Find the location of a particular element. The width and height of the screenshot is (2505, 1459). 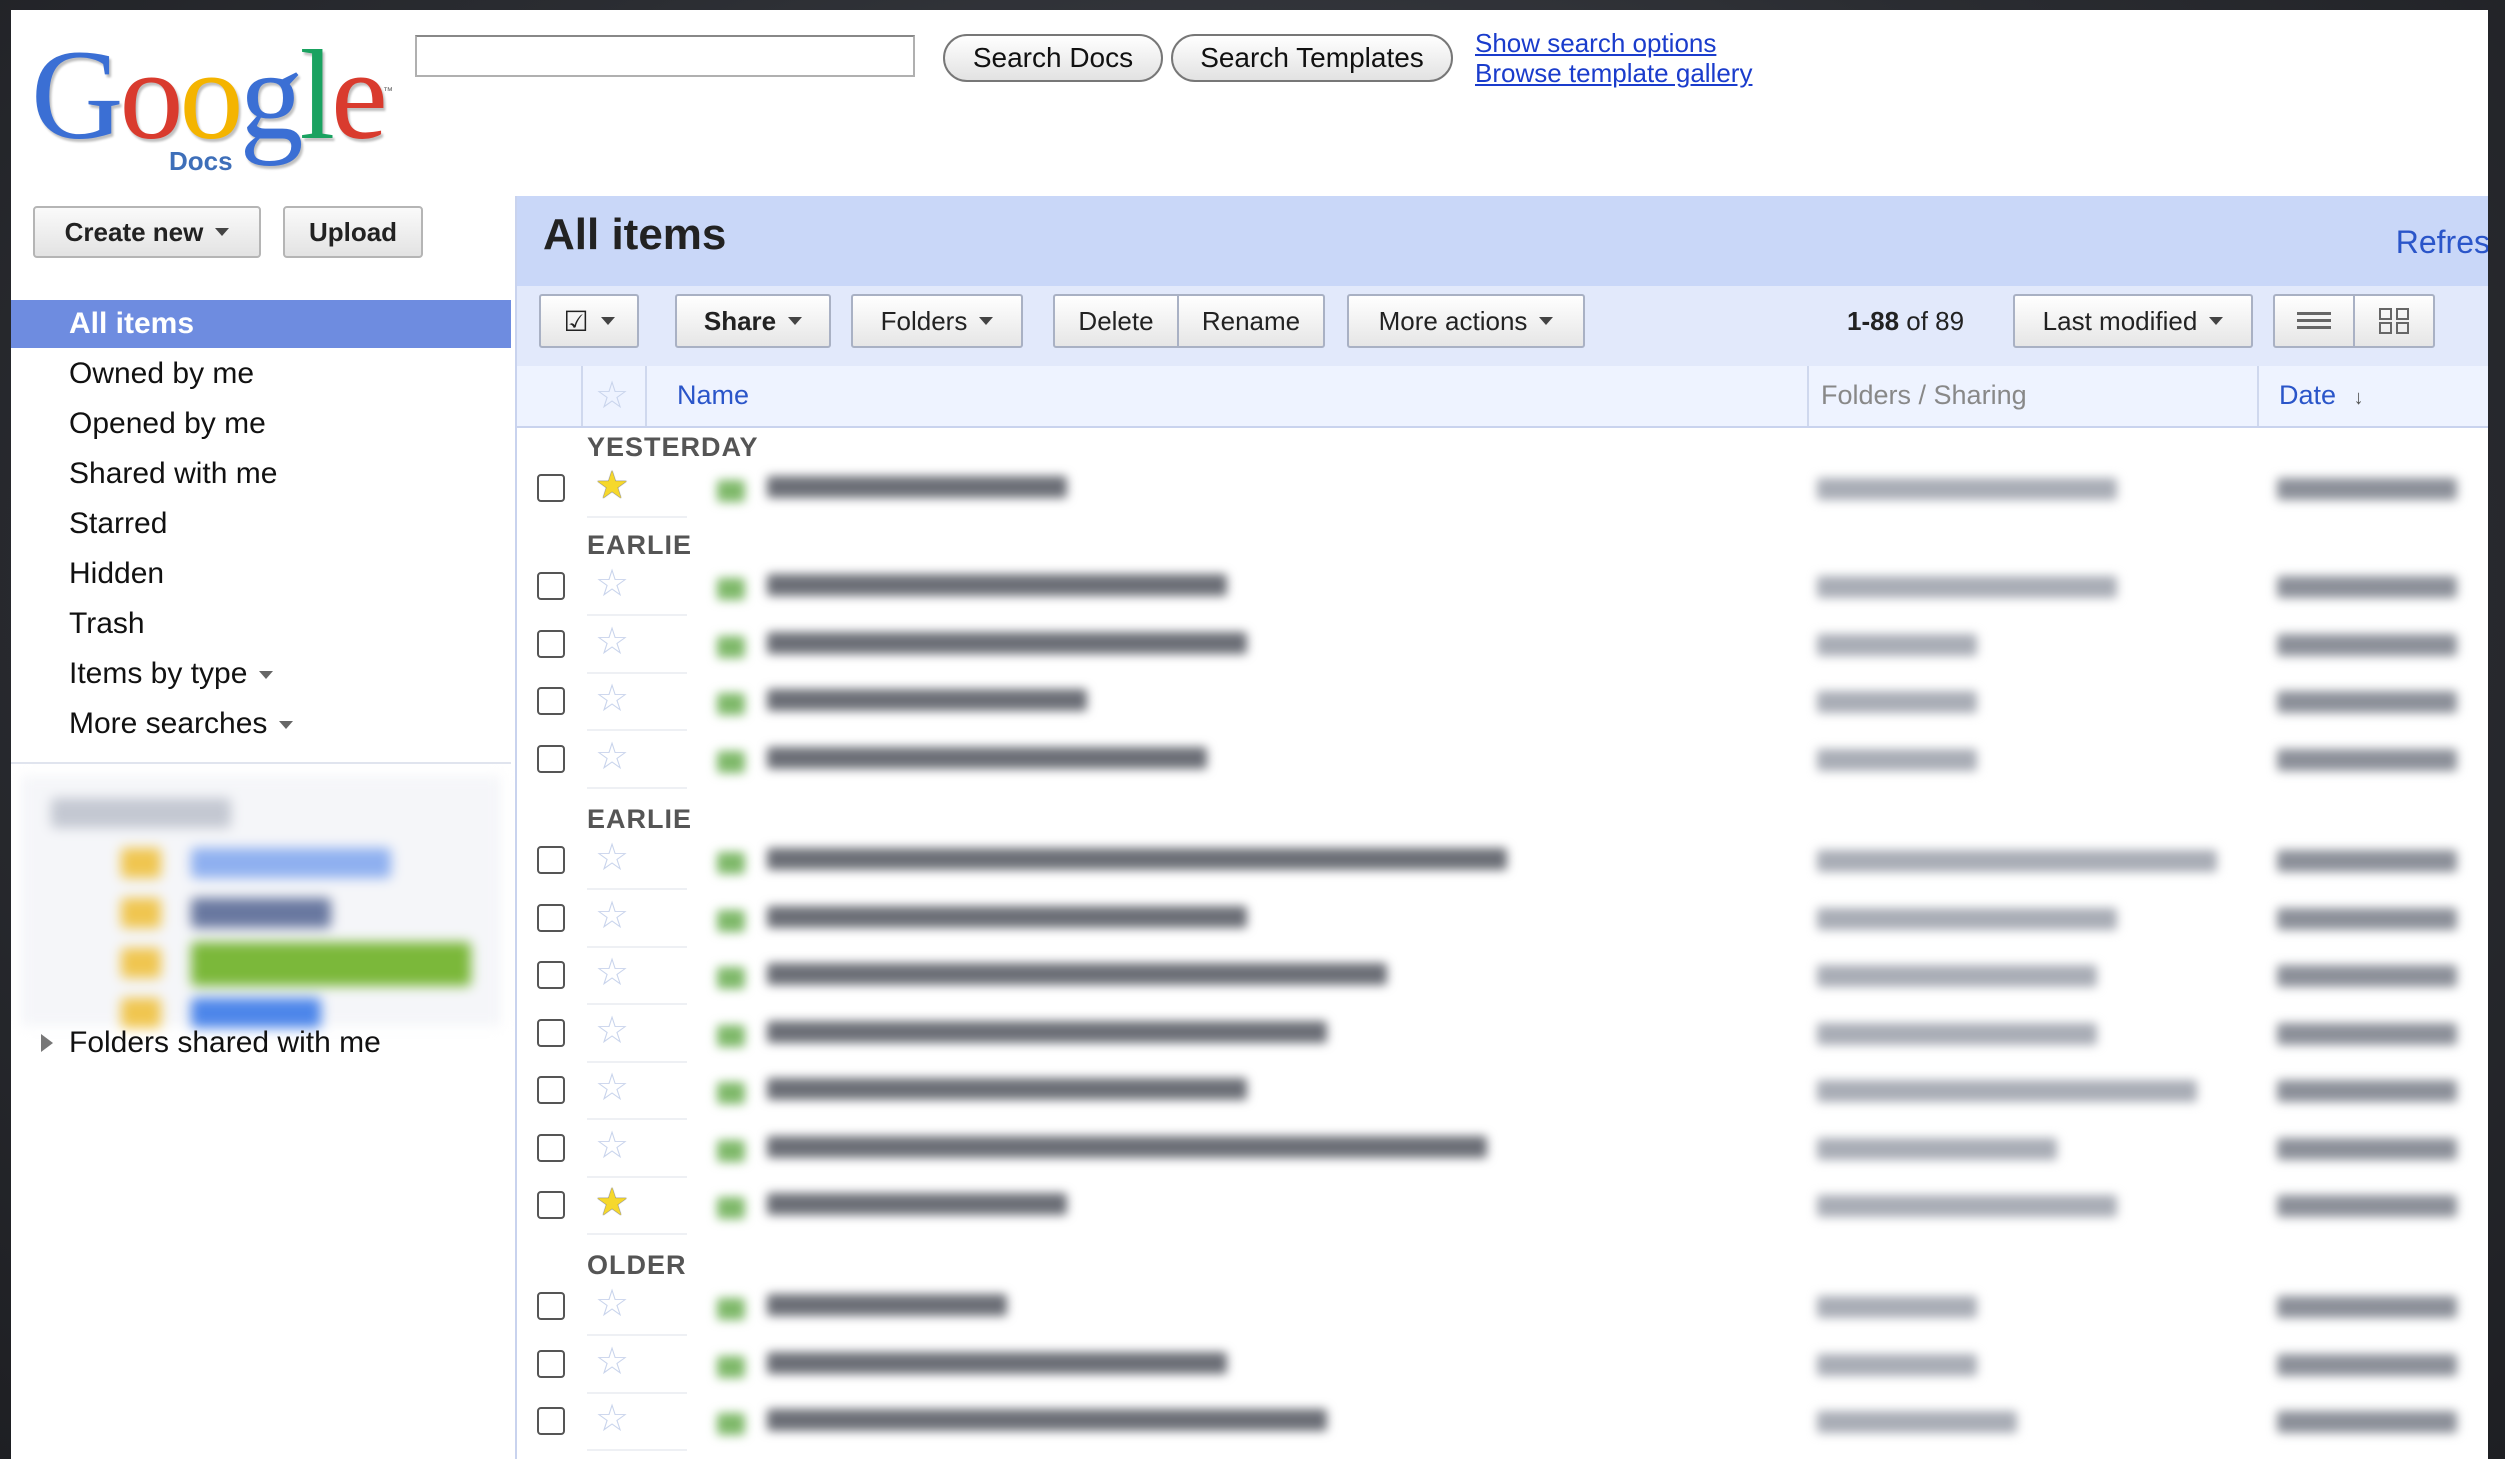

grid-view-button is located at coordinates (2394, 321).